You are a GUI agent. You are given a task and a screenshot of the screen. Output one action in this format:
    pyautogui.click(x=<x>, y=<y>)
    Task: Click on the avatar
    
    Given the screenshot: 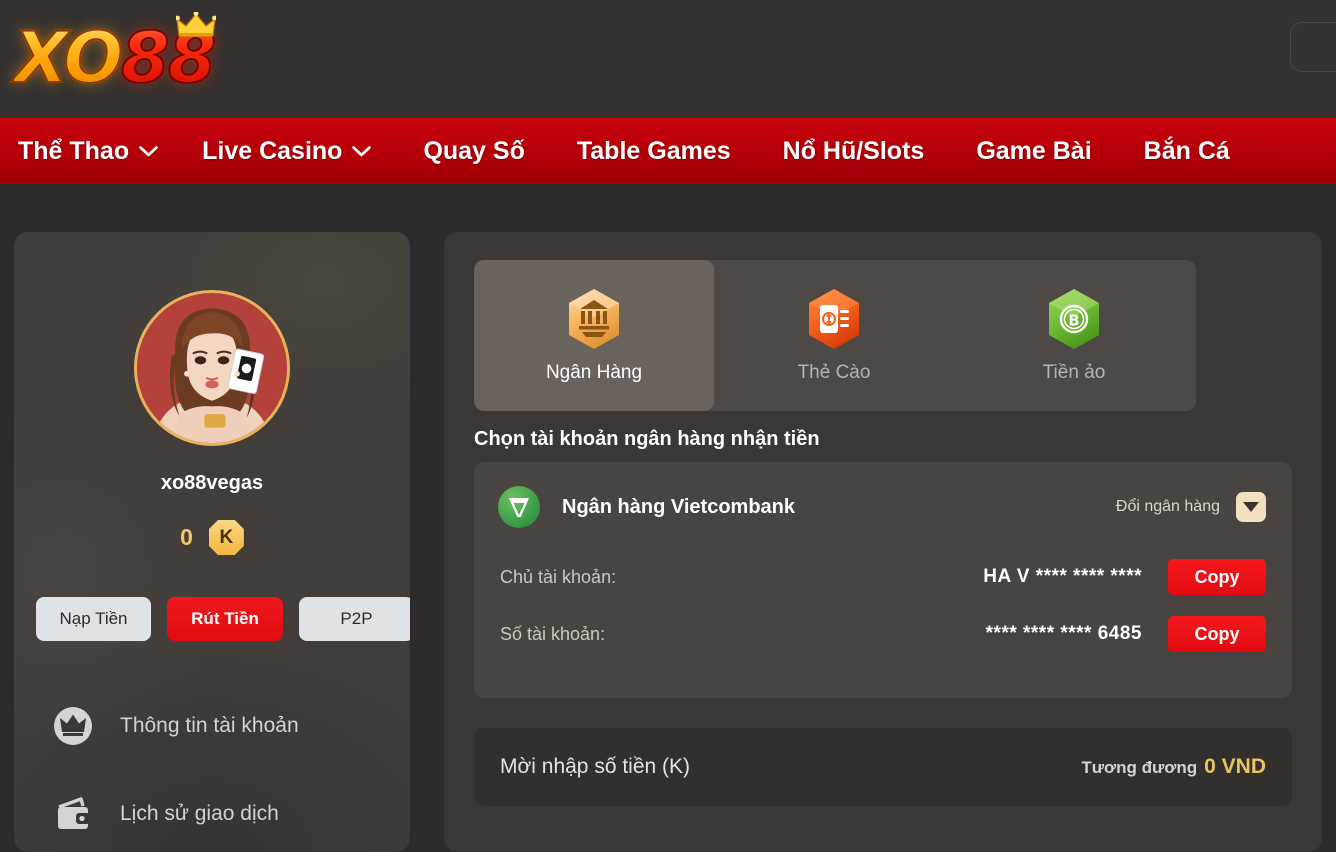 What is the action you would take?
    pyautogui.click(x=212, y=368)
    